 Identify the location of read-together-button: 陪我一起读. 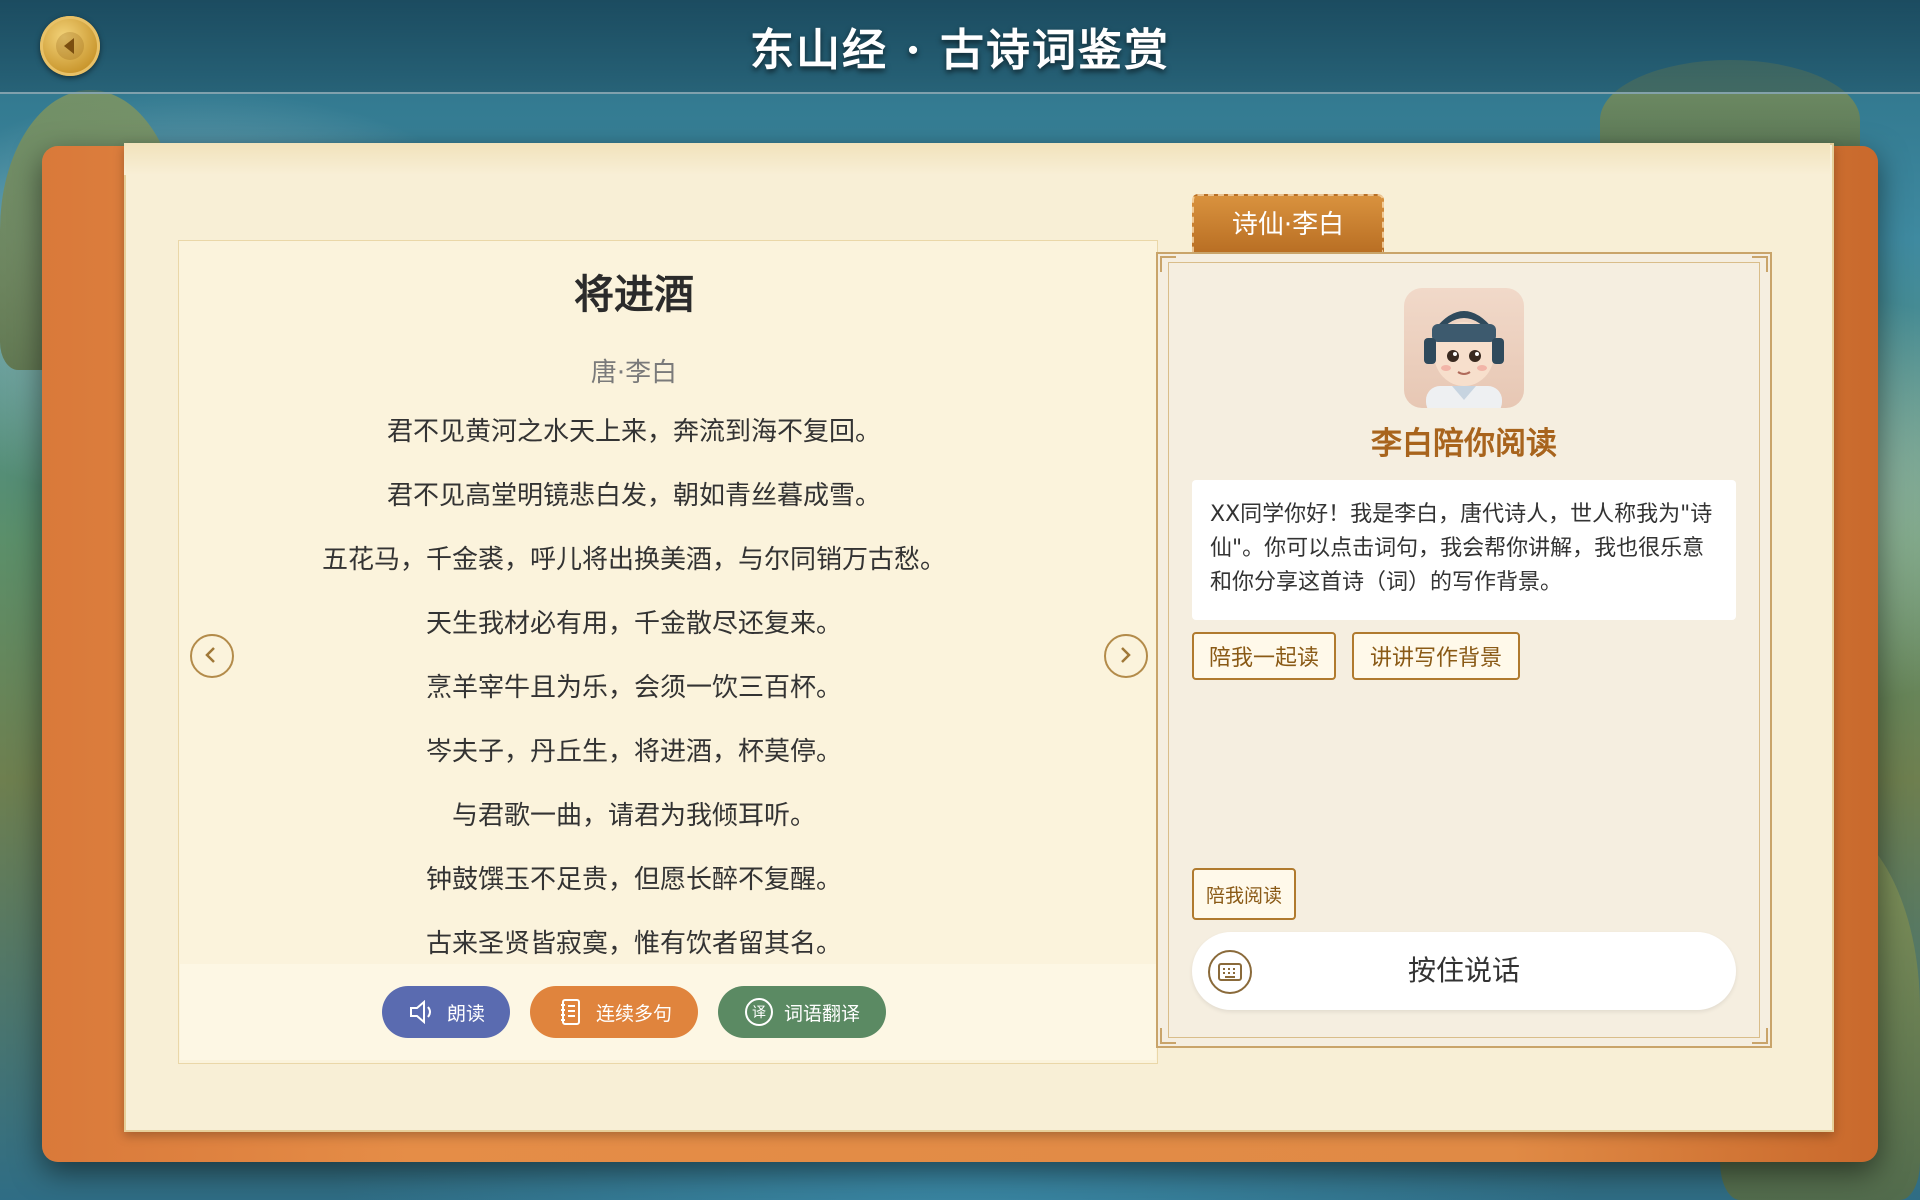
(1264, 656).